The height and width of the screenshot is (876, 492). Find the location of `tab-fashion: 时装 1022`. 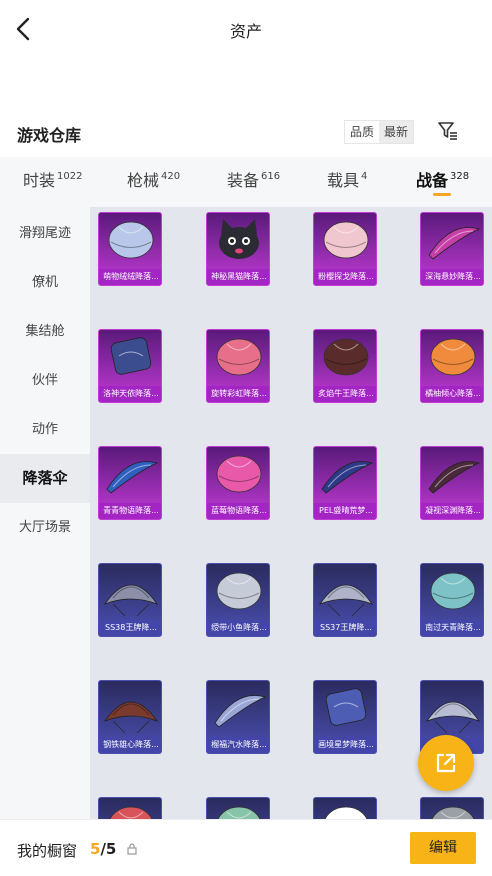

tab-fashion: 时装 1022 is located at coordinates (52, 179).